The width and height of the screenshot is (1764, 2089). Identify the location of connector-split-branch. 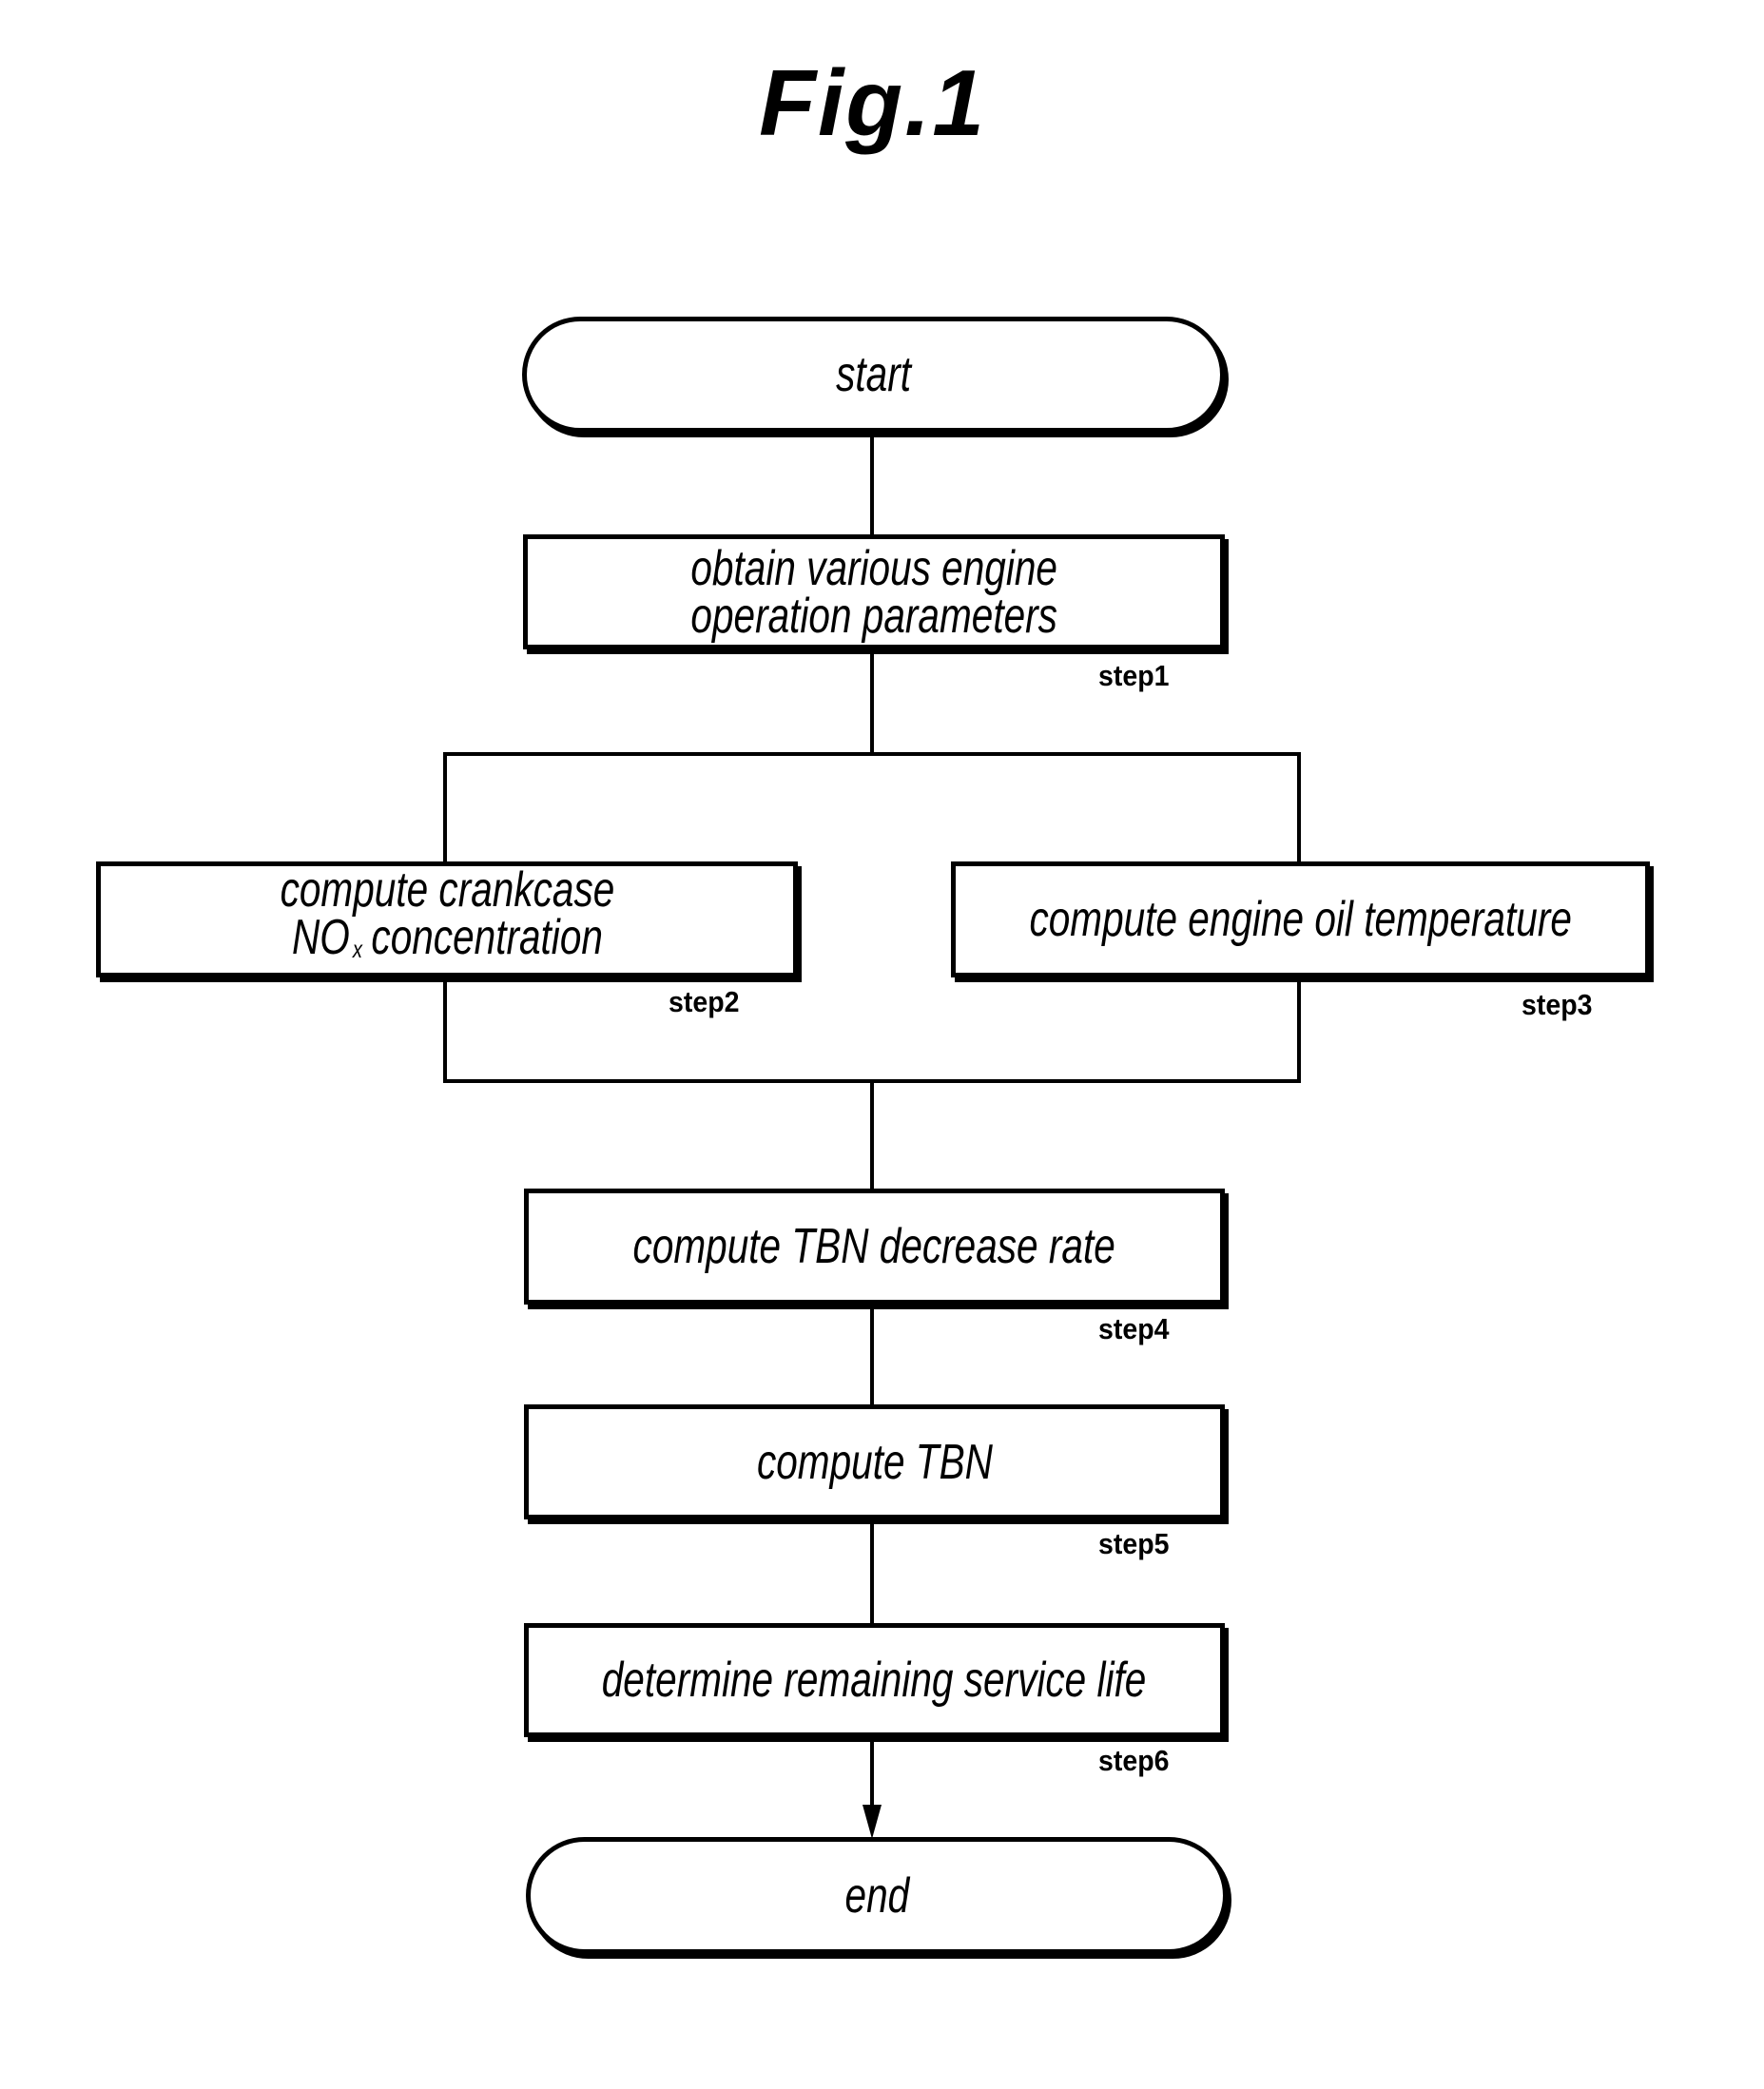
(872, 806).